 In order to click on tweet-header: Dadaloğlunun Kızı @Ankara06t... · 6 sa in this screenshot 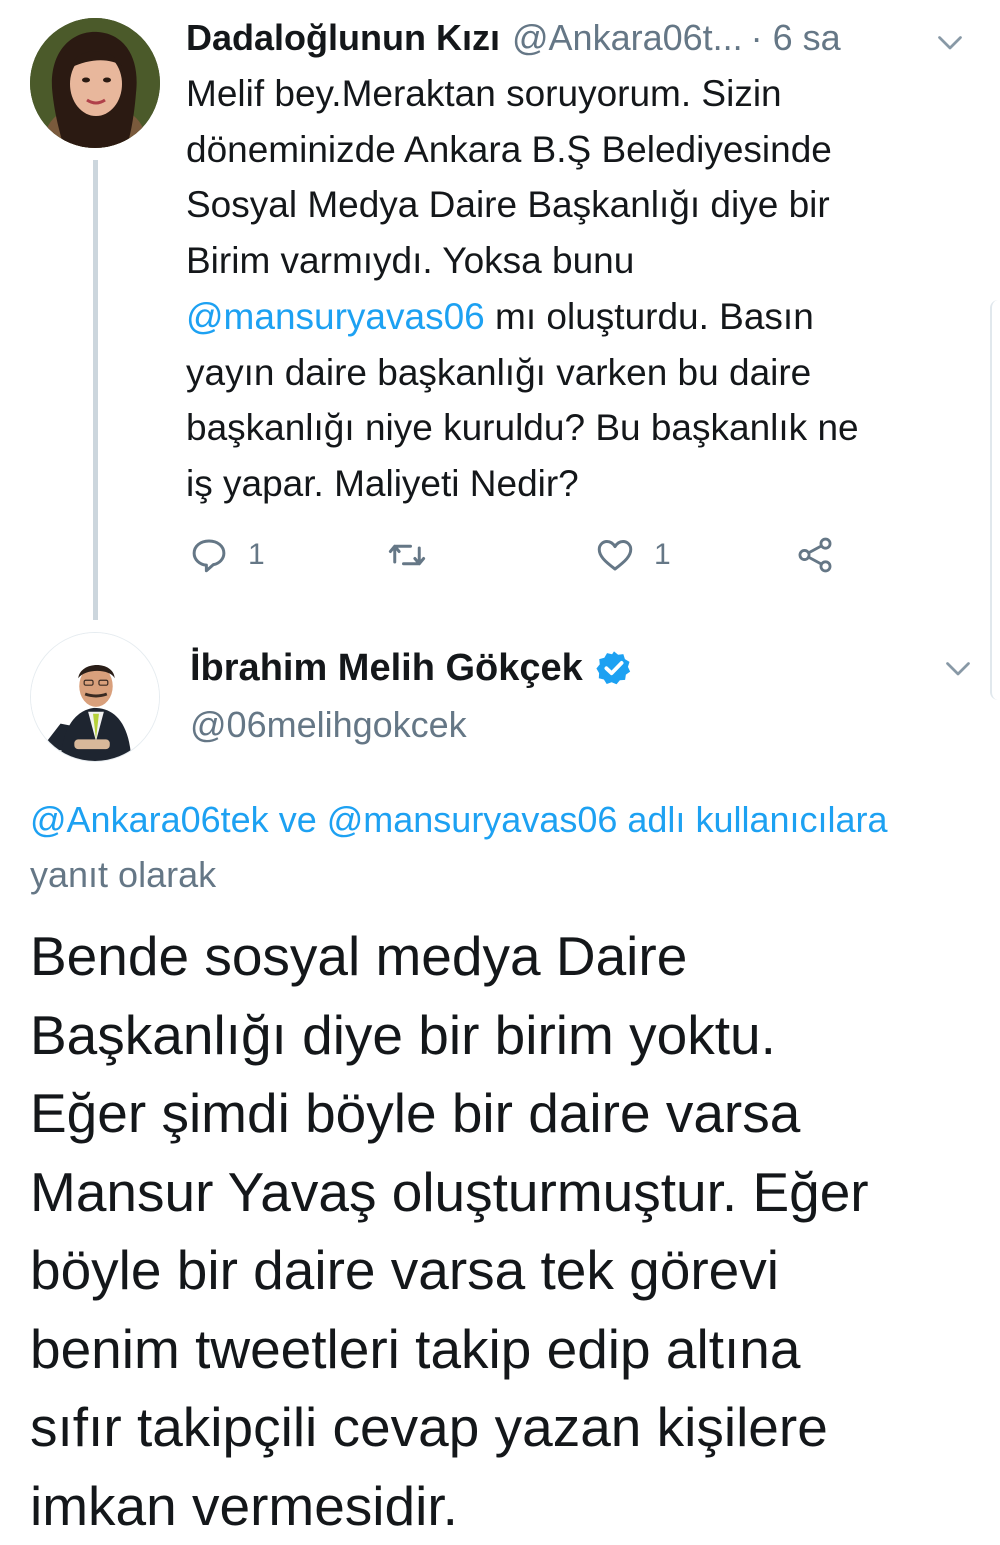, I will do `click(578, 38)`.